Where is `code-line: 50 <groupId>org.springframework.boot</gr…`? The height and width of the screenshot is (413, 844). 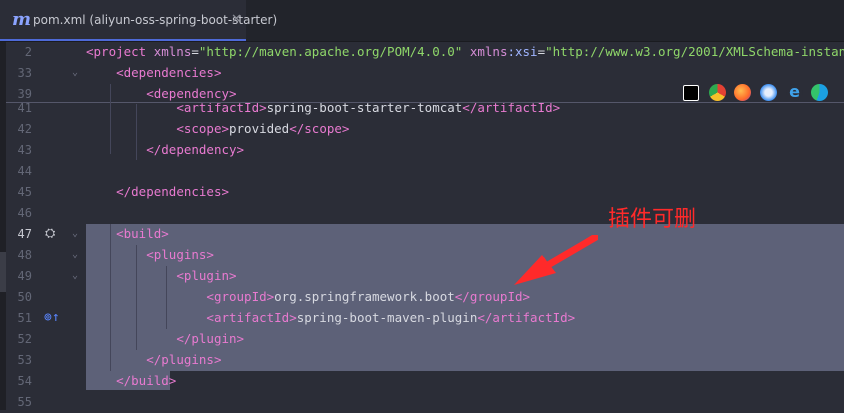 code-line: 50 <groupId>org.springframework.boot</gr… is located at coordinates (425, 297).